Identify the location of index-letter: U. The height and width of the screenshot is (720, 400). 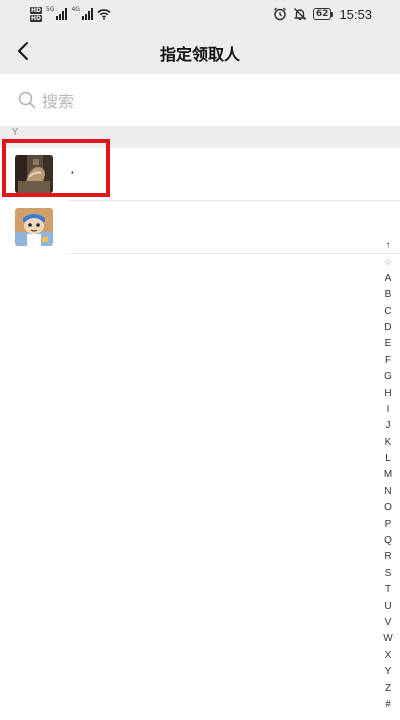
(387, 607).